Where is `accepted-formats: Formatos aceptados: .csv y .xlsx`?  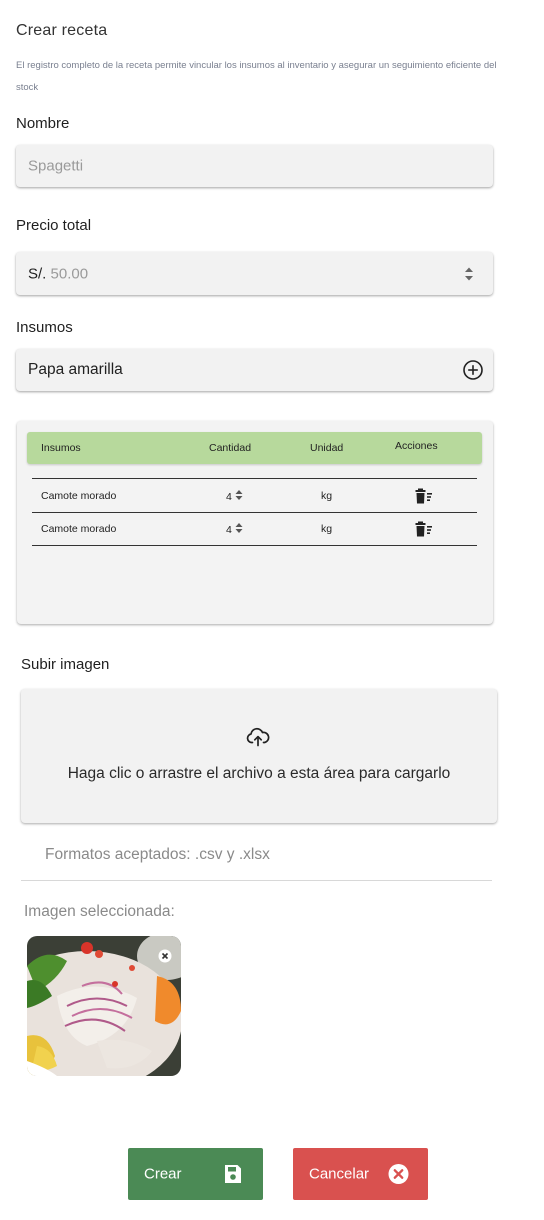
accepted-formats: Formatos aceptados: .csv y .xlsx is located at coordinates (157, 854).